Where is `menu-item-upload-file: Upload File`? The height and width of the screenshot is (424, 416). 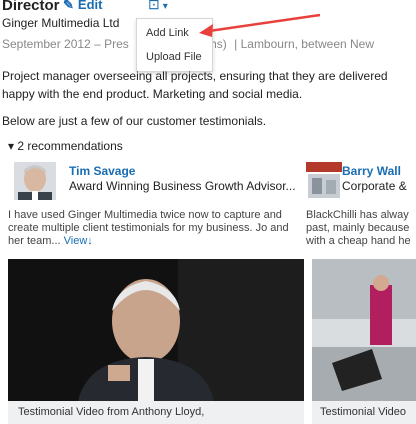 menu-item-upload-file: Upload File is located at coordinates (174, 57).